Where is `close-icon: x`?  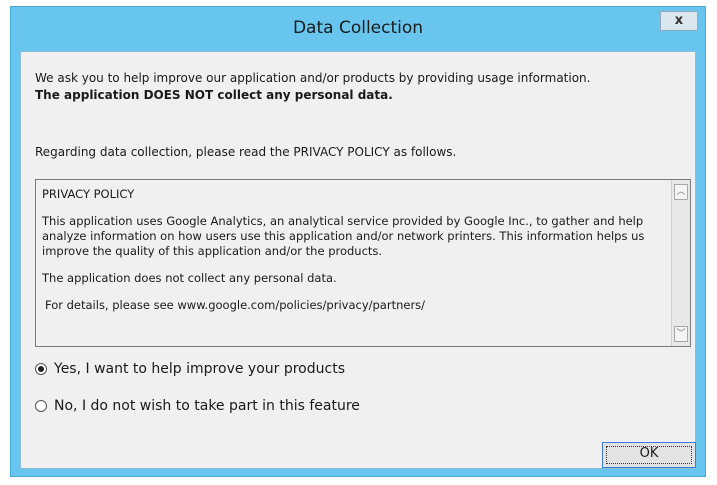 close-icon: x is located at coordinates (679, 20).